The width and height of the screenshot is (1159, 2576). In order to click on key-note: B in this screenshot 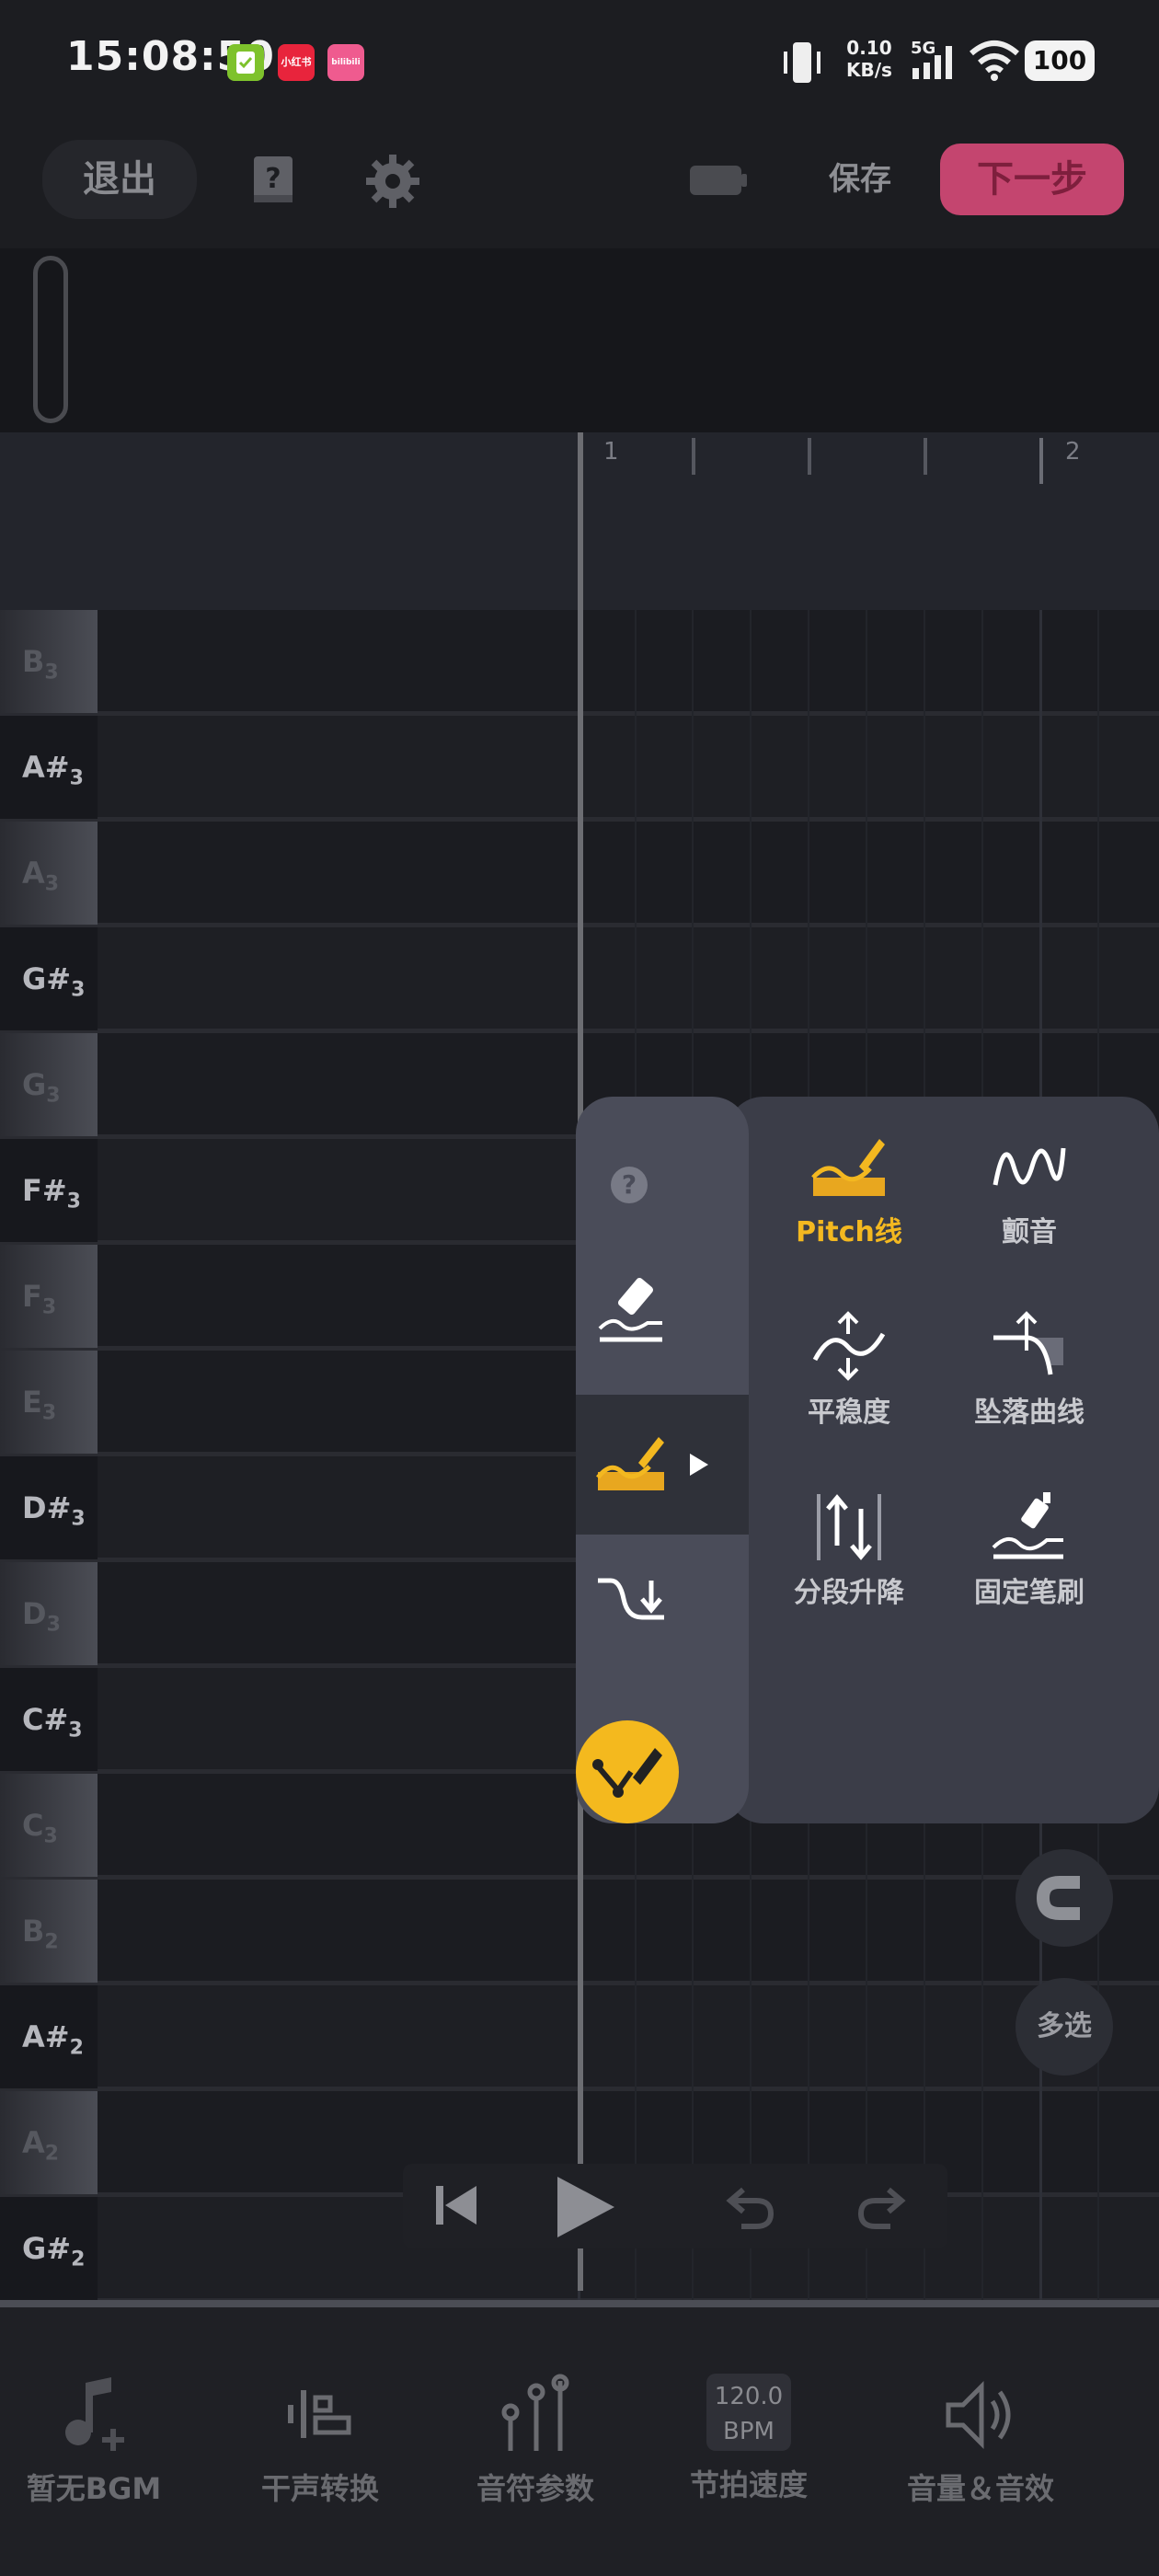, I will do `click(33, 661)`.